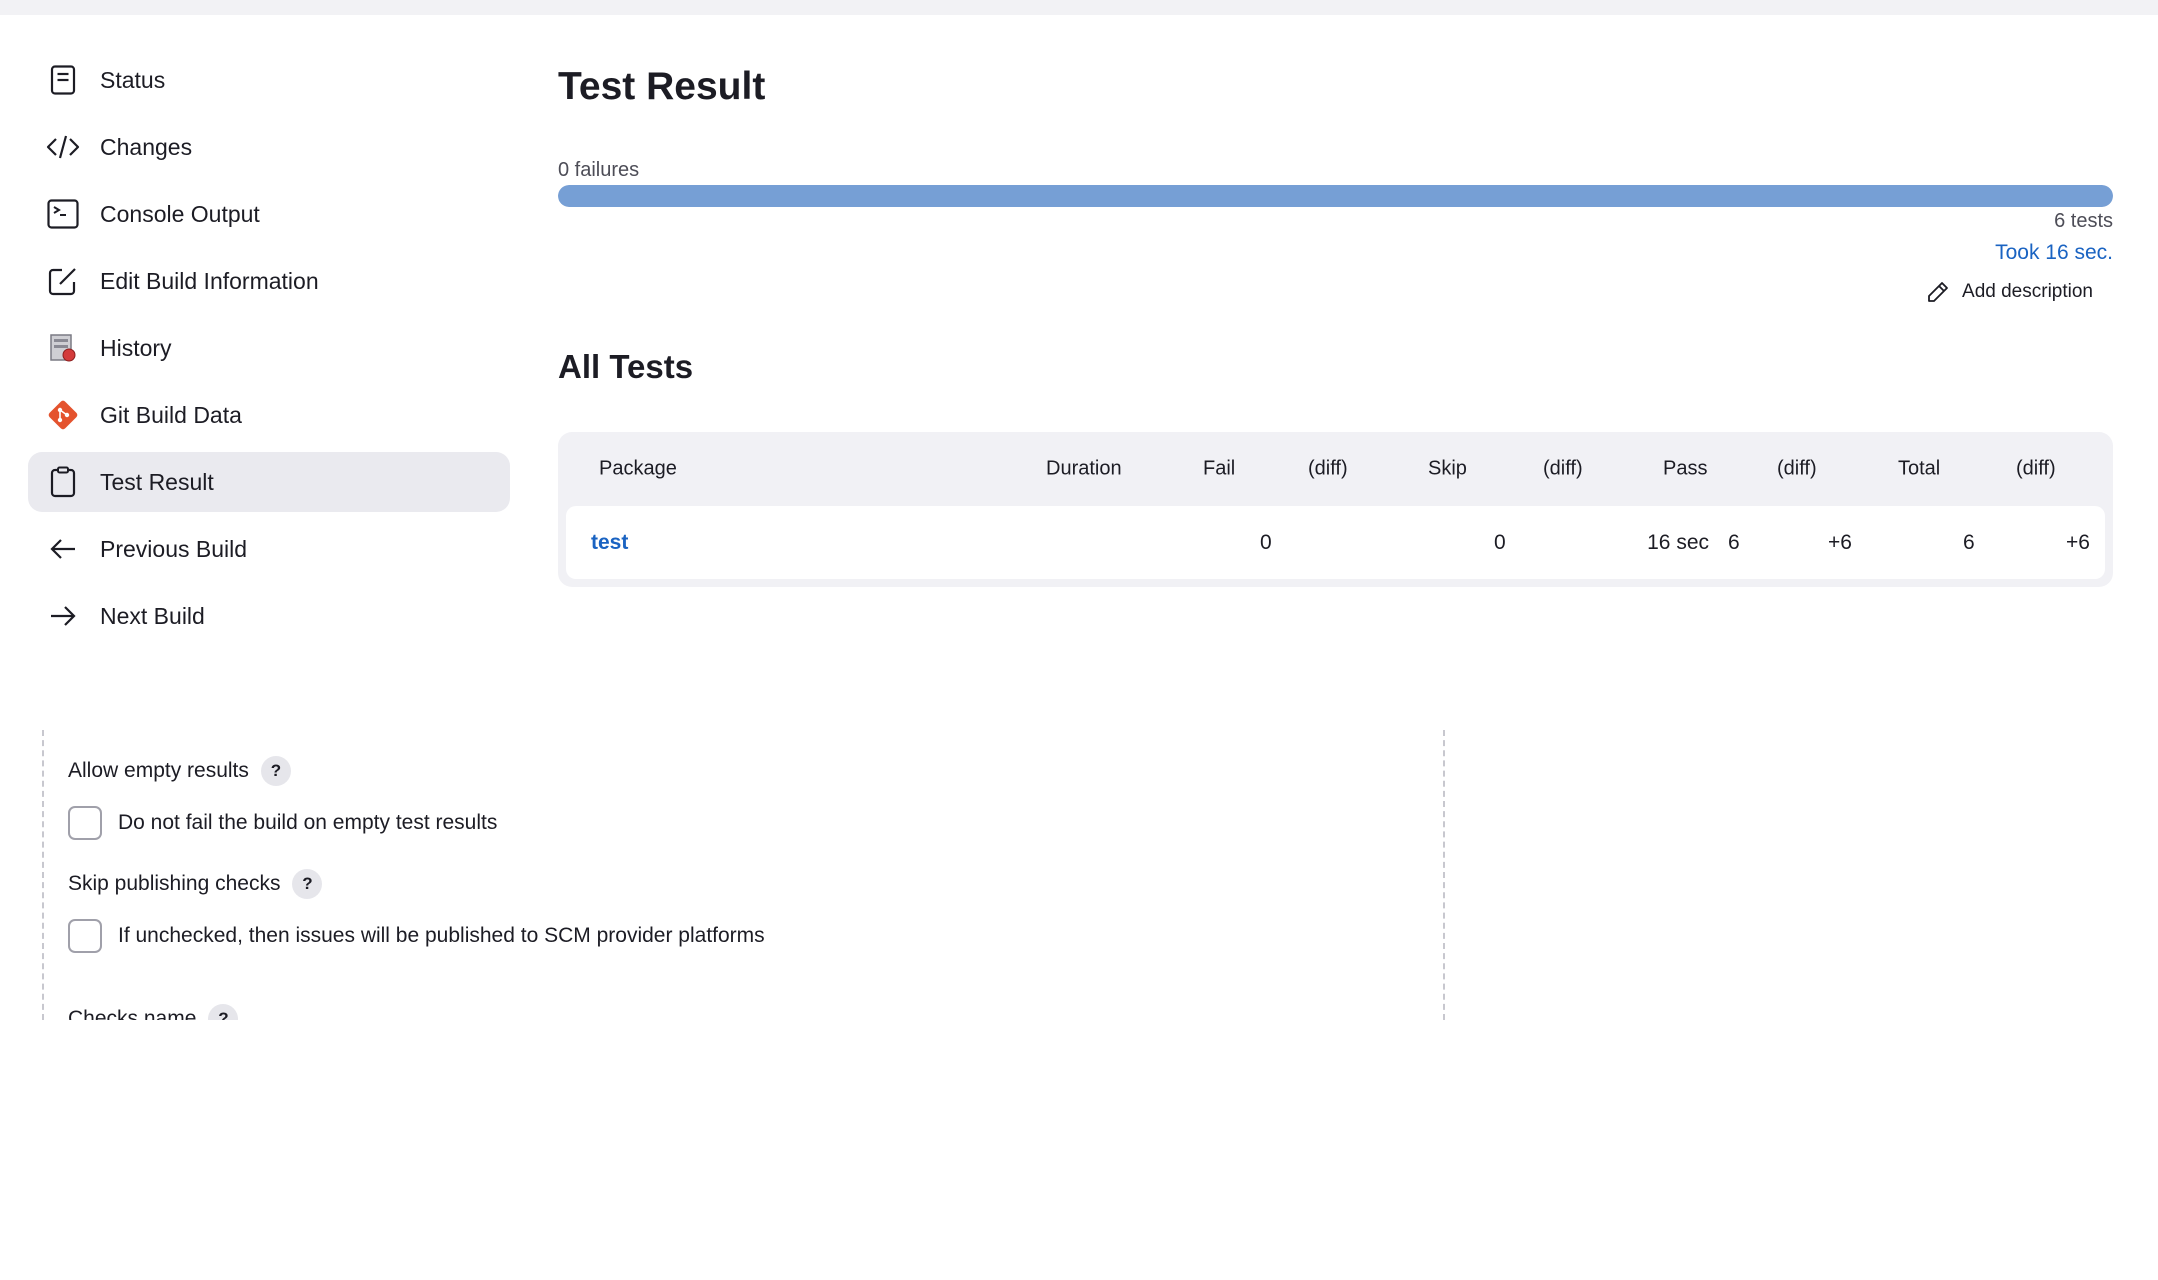  What do you see at coordinates (269, 214) in the screenshot?
I see `sidebar-item-console-output: Console Output` at bounding box center [269, 214].